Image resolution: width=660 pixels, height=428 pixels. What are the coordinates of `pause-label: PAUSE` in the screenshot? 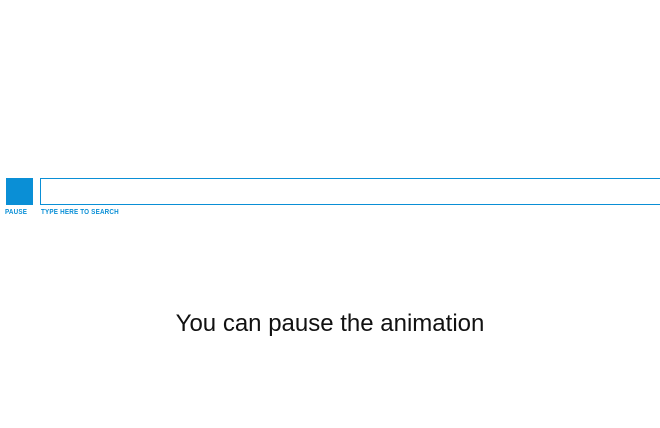 It's located at (16, 212).